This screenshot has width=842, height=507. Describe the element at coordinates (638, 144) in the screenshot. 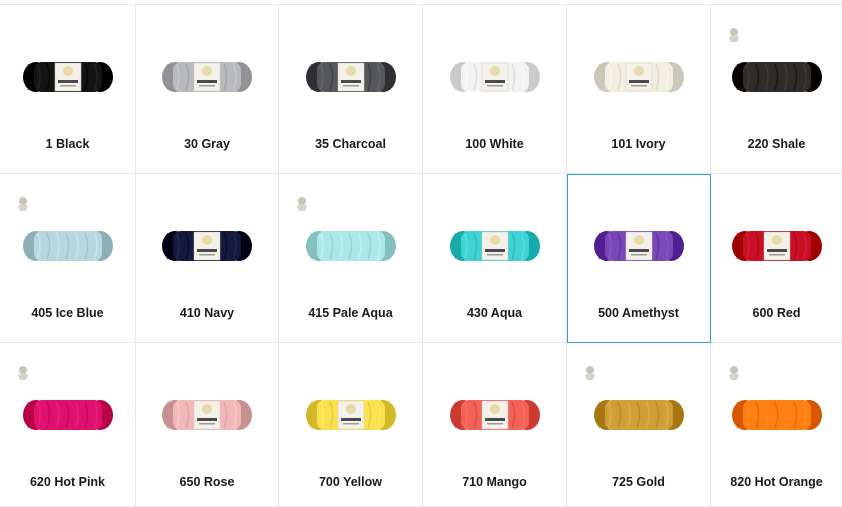

I see `product-color-label: 101 Ivory` at that location.